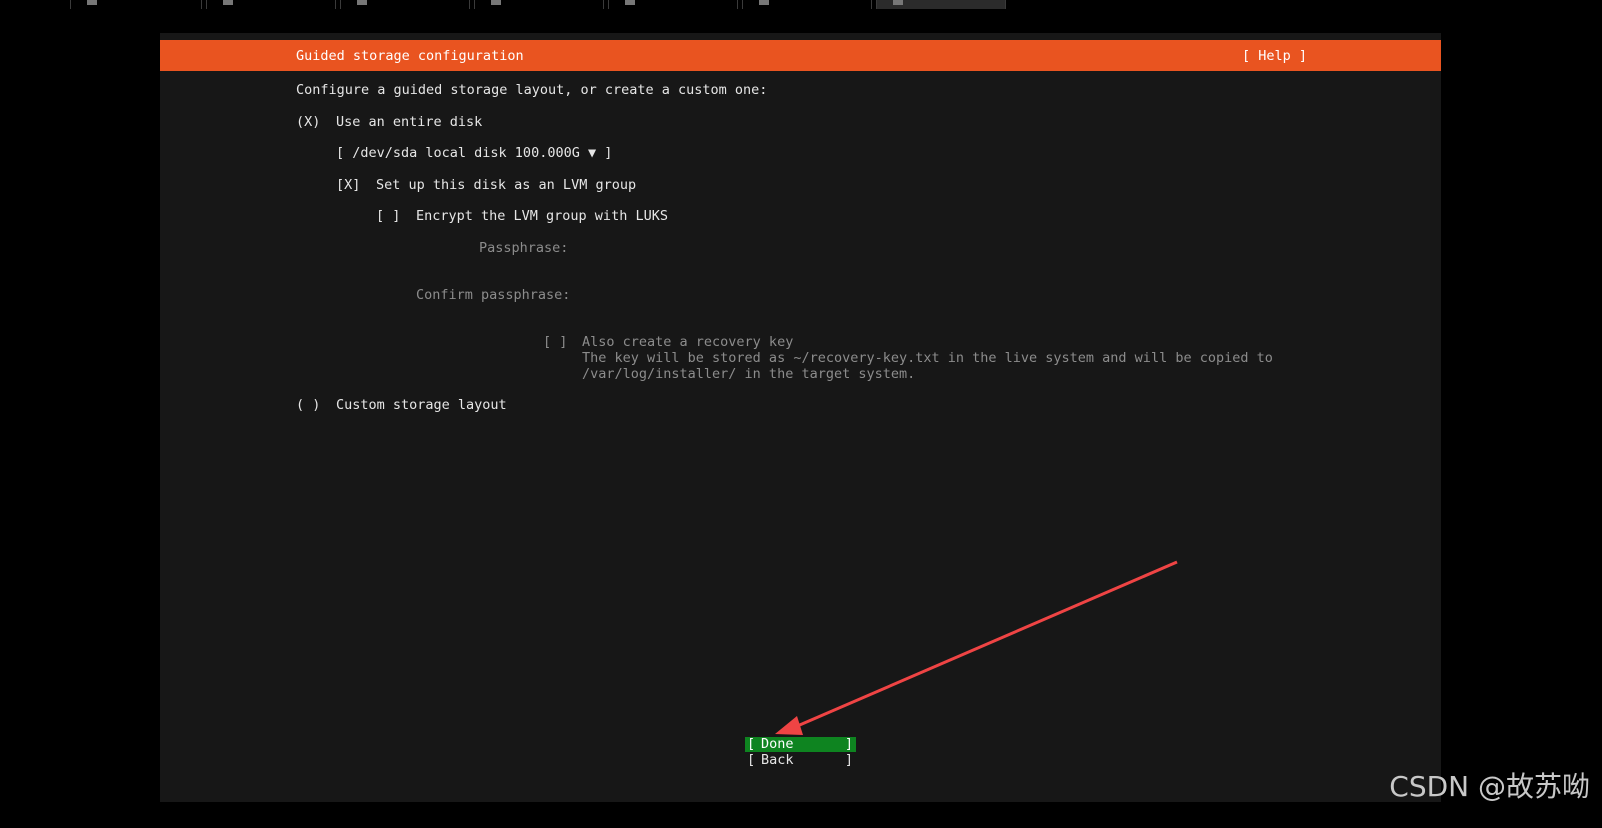  What do you see at coordinates (848, 744) in the screenshot?
I see `done-button-close-bracket: ]` at bounding box center [848, 744].